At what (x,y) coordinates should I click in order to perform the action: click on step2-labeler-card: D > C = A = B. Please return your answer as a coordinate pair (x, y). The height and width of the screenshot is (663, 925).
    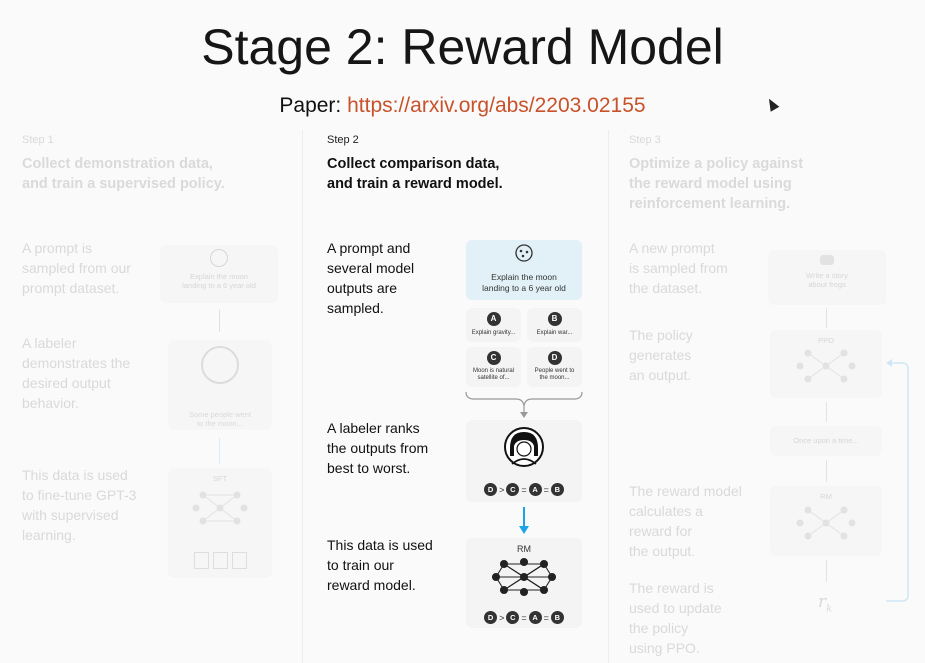
    Looking at the image, I should click on (524, 461).